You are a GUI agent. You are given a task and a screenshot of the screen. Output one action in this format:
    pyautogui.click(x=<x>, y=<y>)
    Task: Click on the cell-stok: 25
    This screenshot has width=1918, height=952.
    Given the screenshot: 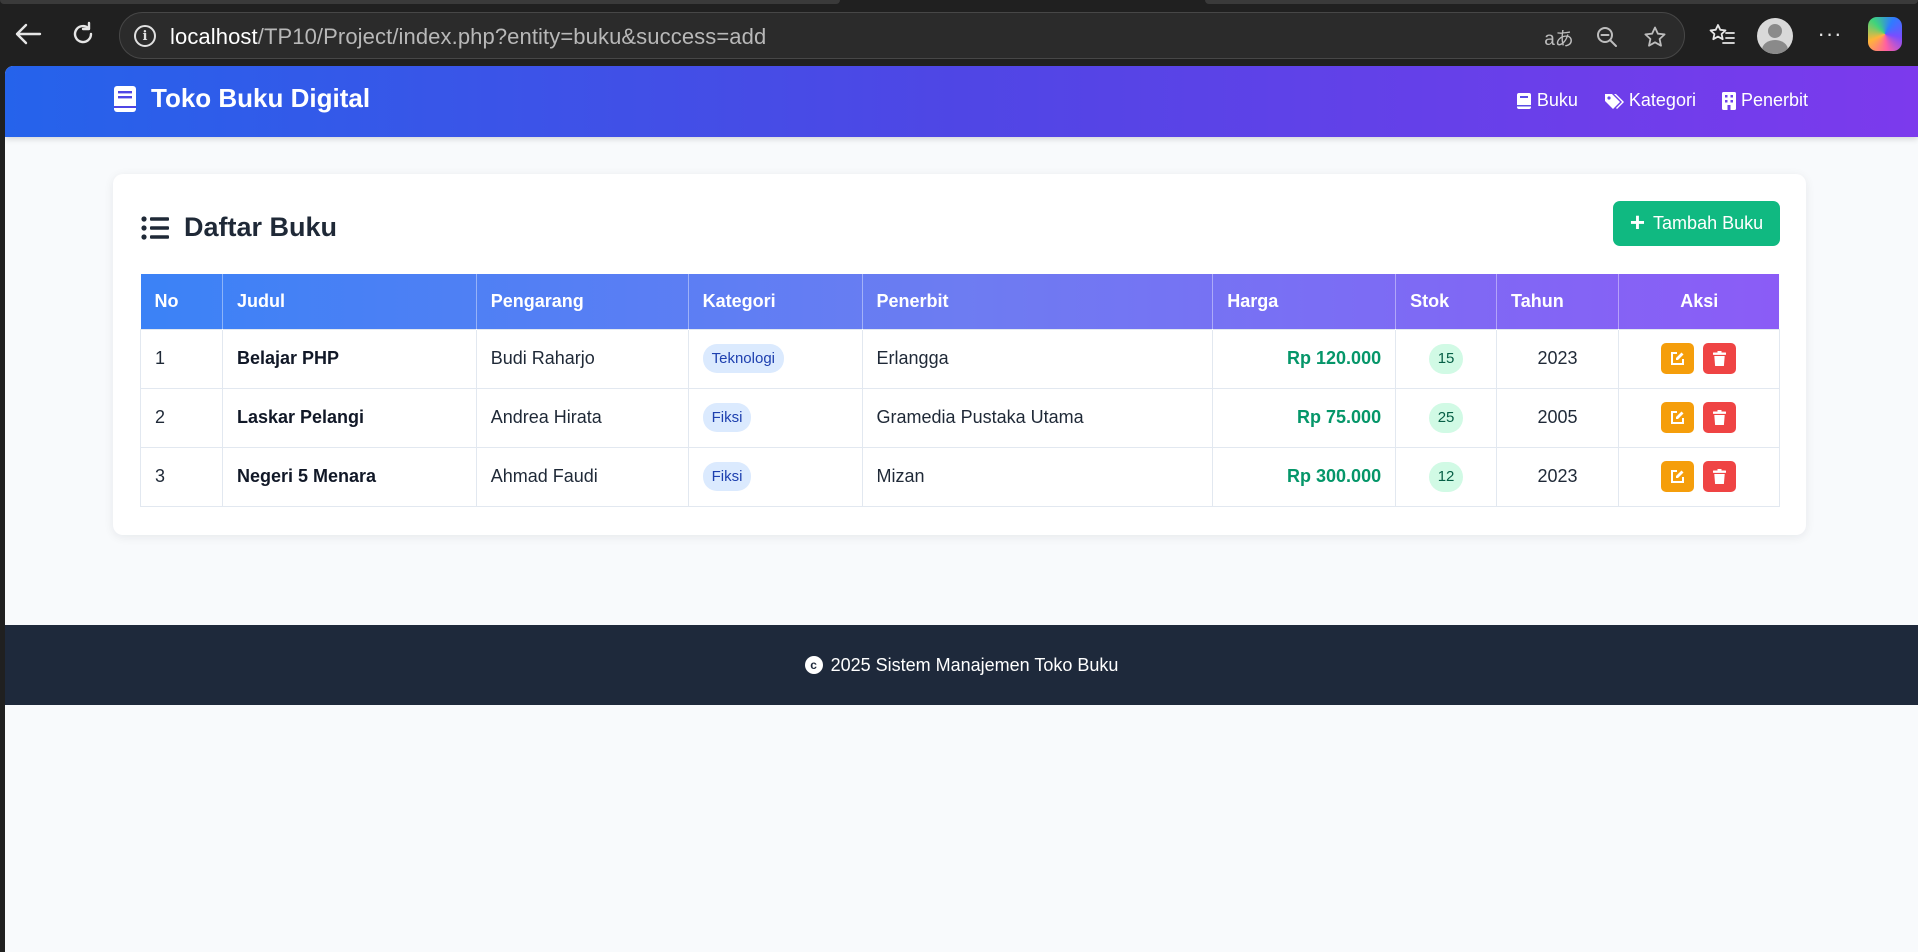 What is the action you would take?
    pyautogui.click(x=1446, y=417)
    